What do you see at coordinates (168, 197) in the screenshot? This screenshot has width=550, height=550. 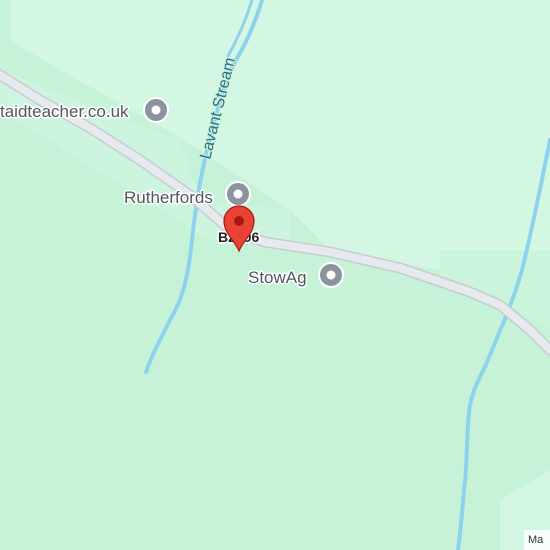 I see `poi-label: Rutherfords` at bounding box center [168, 197].